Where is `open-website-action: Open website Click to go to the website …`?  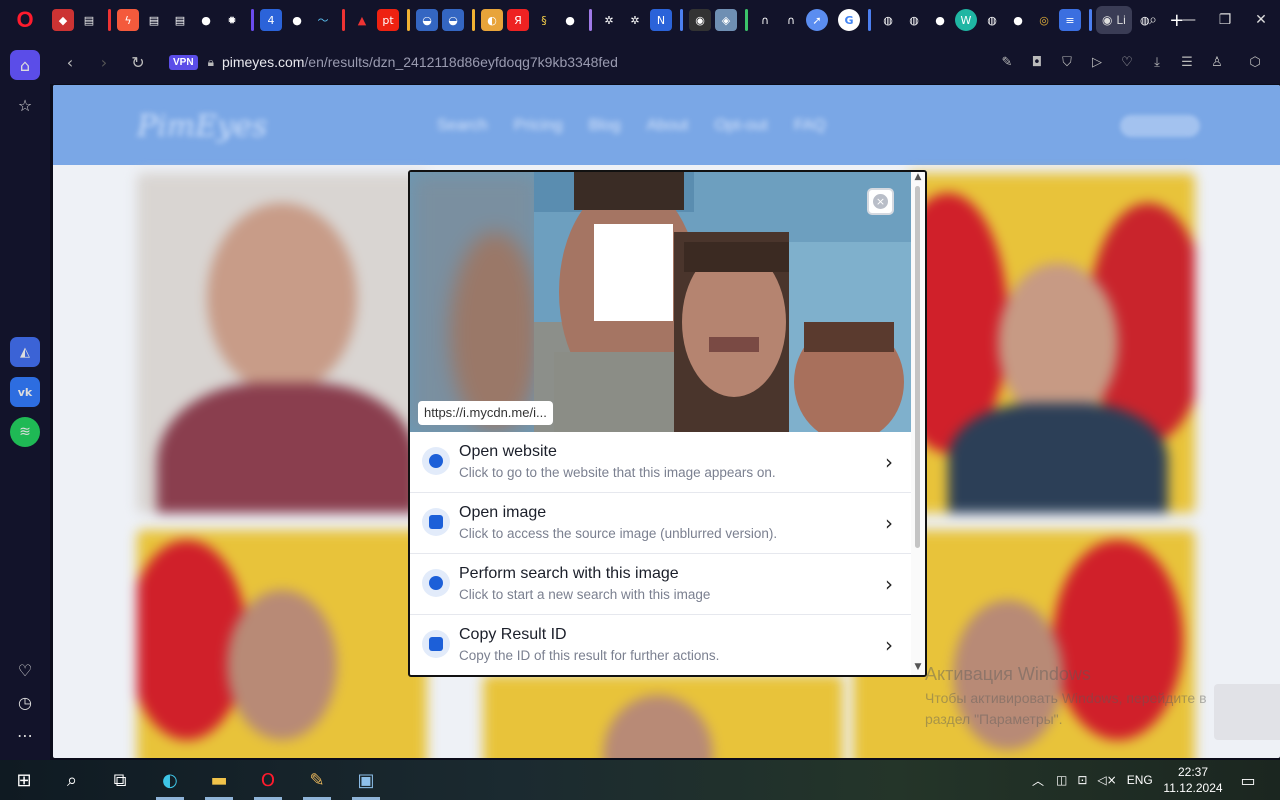 open-website-action: Open website Click to go to the website … is located at coordinates (660, 462).